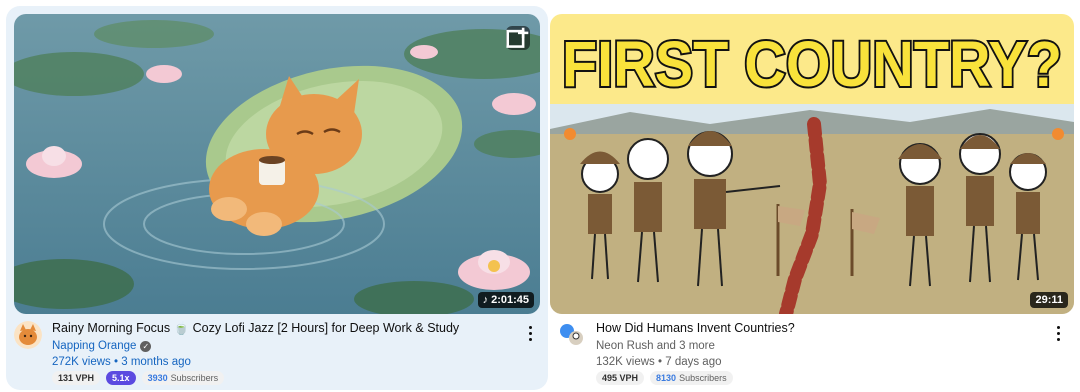 The width and height of the screenshot is (1080, 392). What do you see at coordinates (285, 346) in the screenshot?
I see `channel-row: Napping Orange ✓` at bounding box center [285, 346].